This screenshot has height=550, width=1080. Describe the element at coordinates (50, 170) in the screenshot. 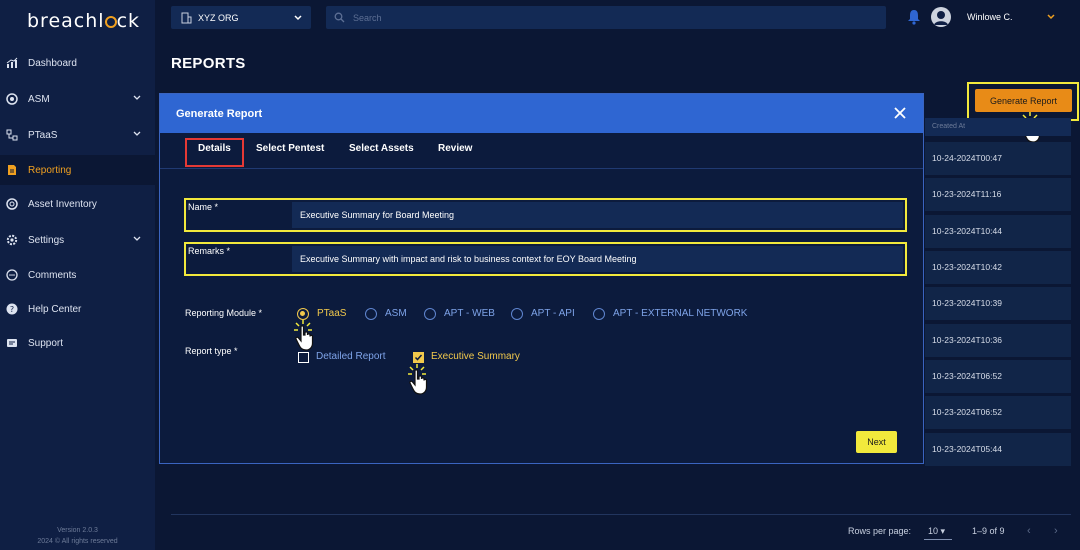

I see `sidebar-item-label: Reporting` at that location.